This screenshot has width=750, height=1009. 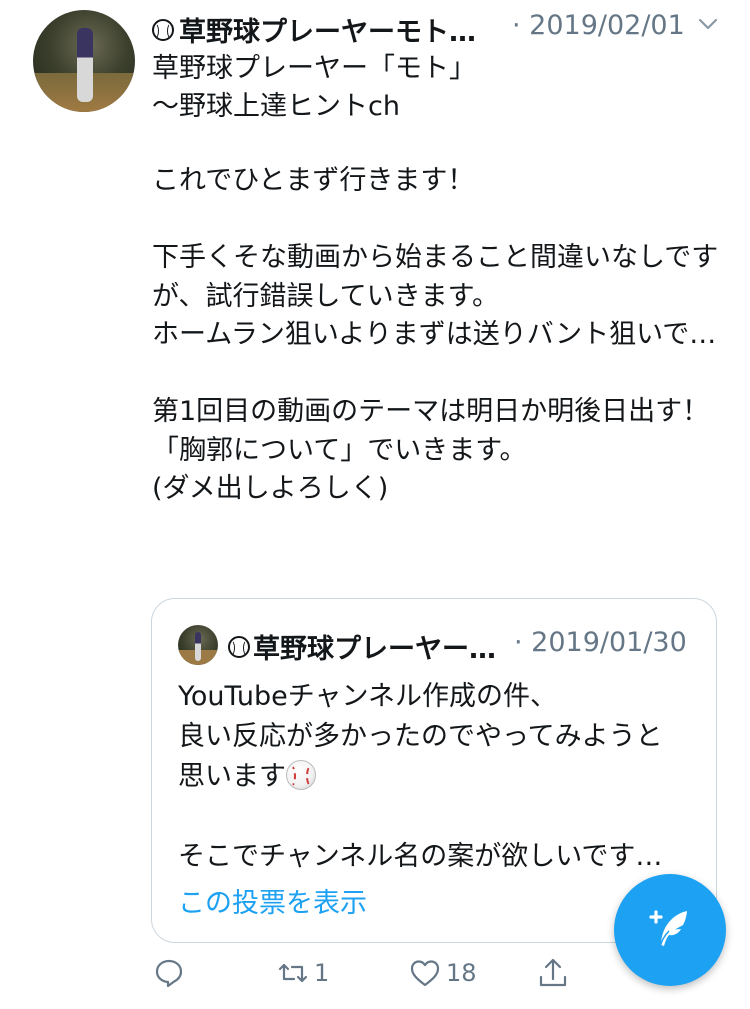 I want to click on share-button, so click(x=553, y=973).